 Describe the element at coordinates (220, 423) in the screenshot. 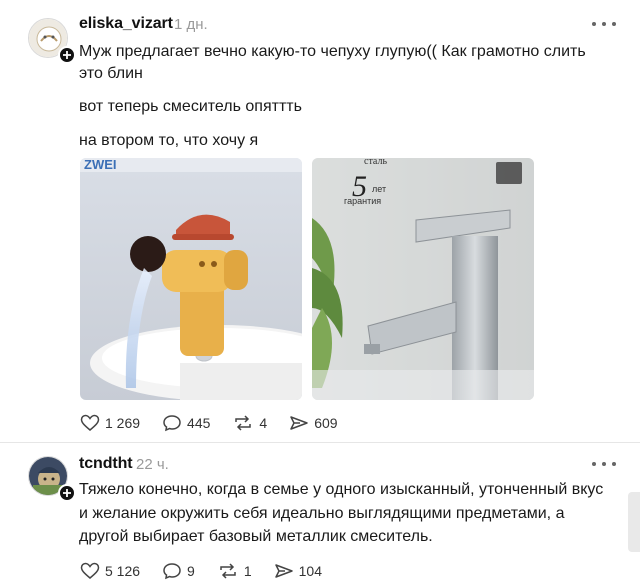

I see `post-actions: 1 269 445 4 609` at that location.